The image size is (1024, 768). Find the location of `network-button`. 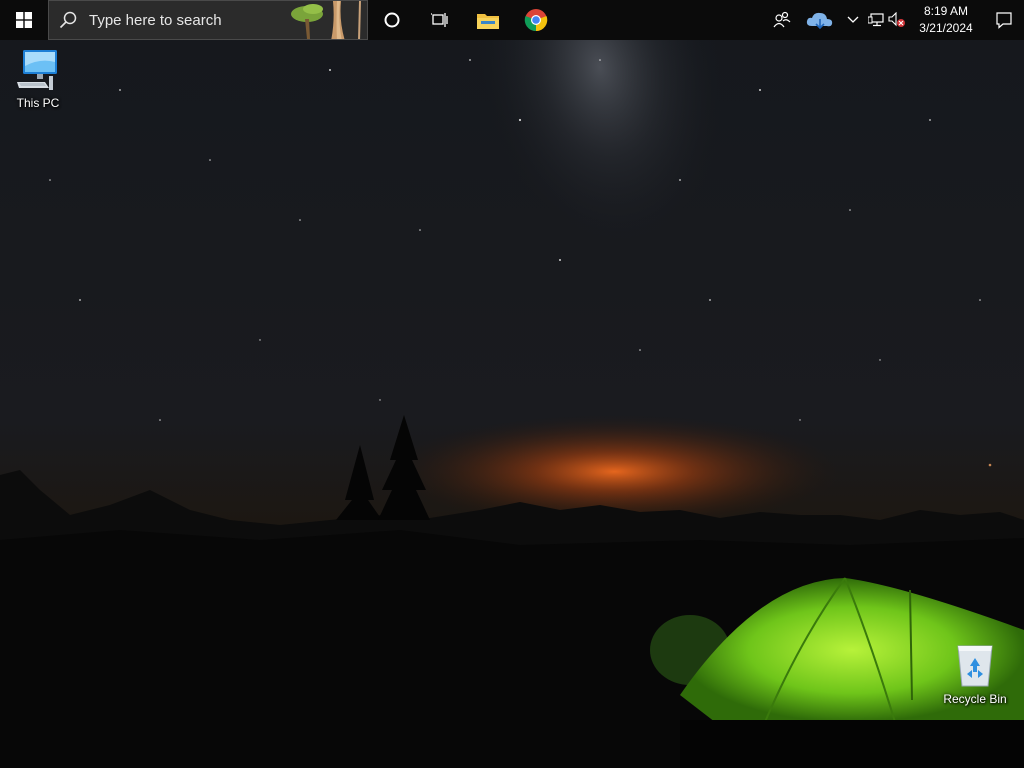

network-button is located at coordinates (876, 20).